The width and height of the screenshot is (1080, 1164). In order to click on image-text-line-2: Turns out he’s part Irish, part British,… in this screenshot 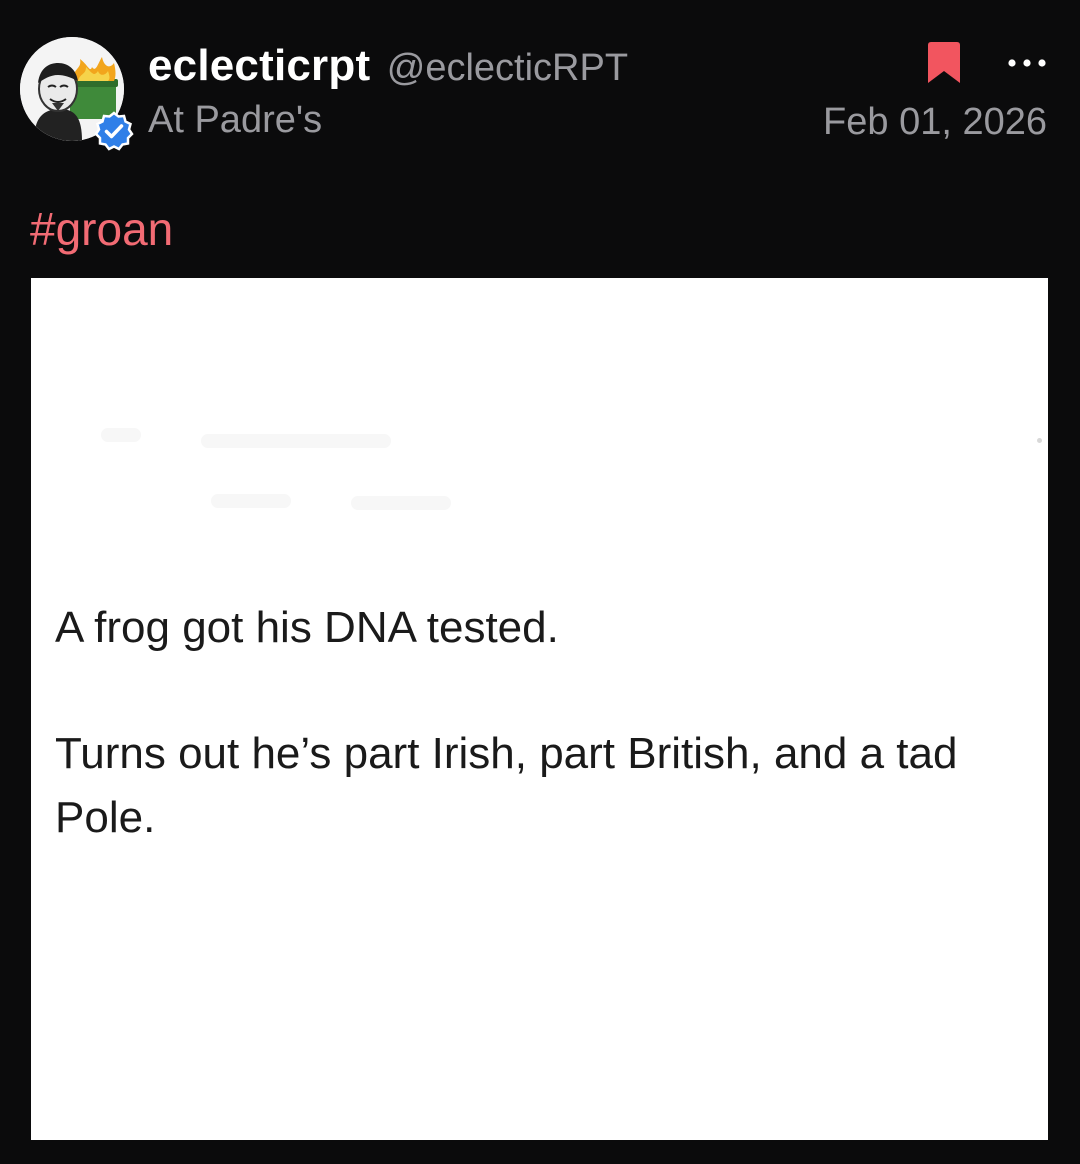, I will do `click(506, 785)`.